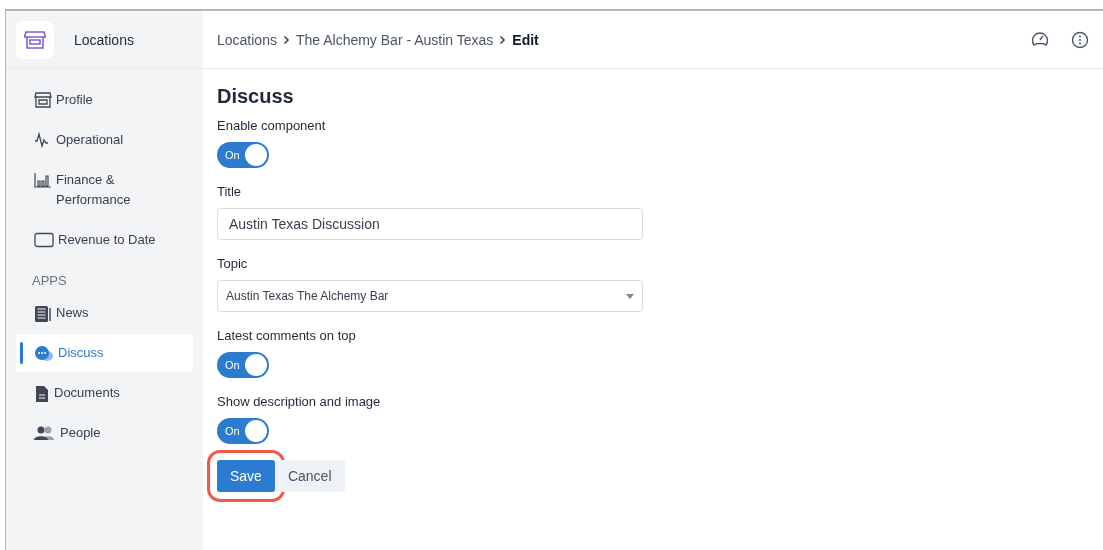 The width and height of the screenshot is (1103, 550). What do you see at coordinates (104, 393) in the screenshot?
I see `sidebar-item: Documents` at bounding box center [104, 393].